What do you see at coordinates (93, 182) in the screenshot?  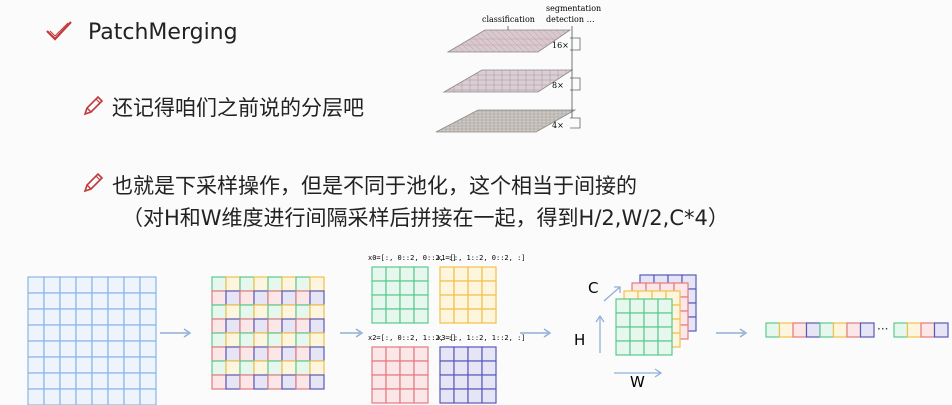 I see `pencil-icon` at bounding box center [93, 182].